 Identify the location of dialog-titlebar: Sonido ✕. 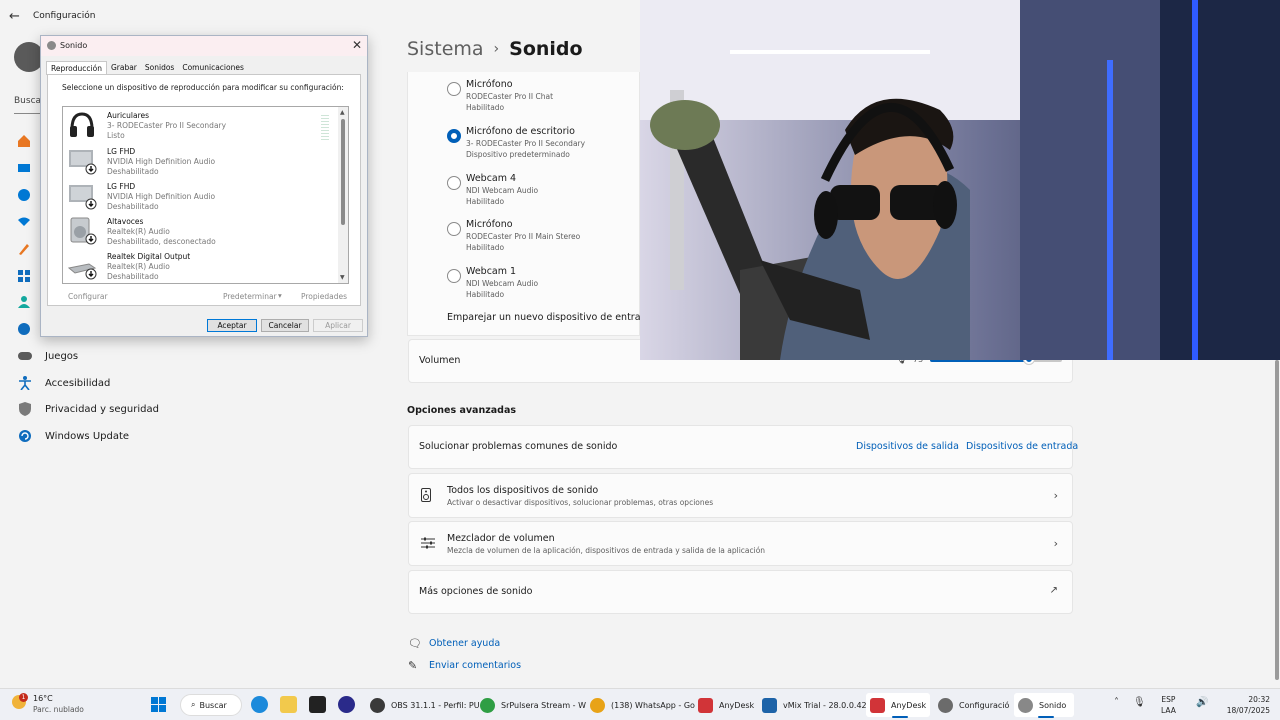
(204, 46).